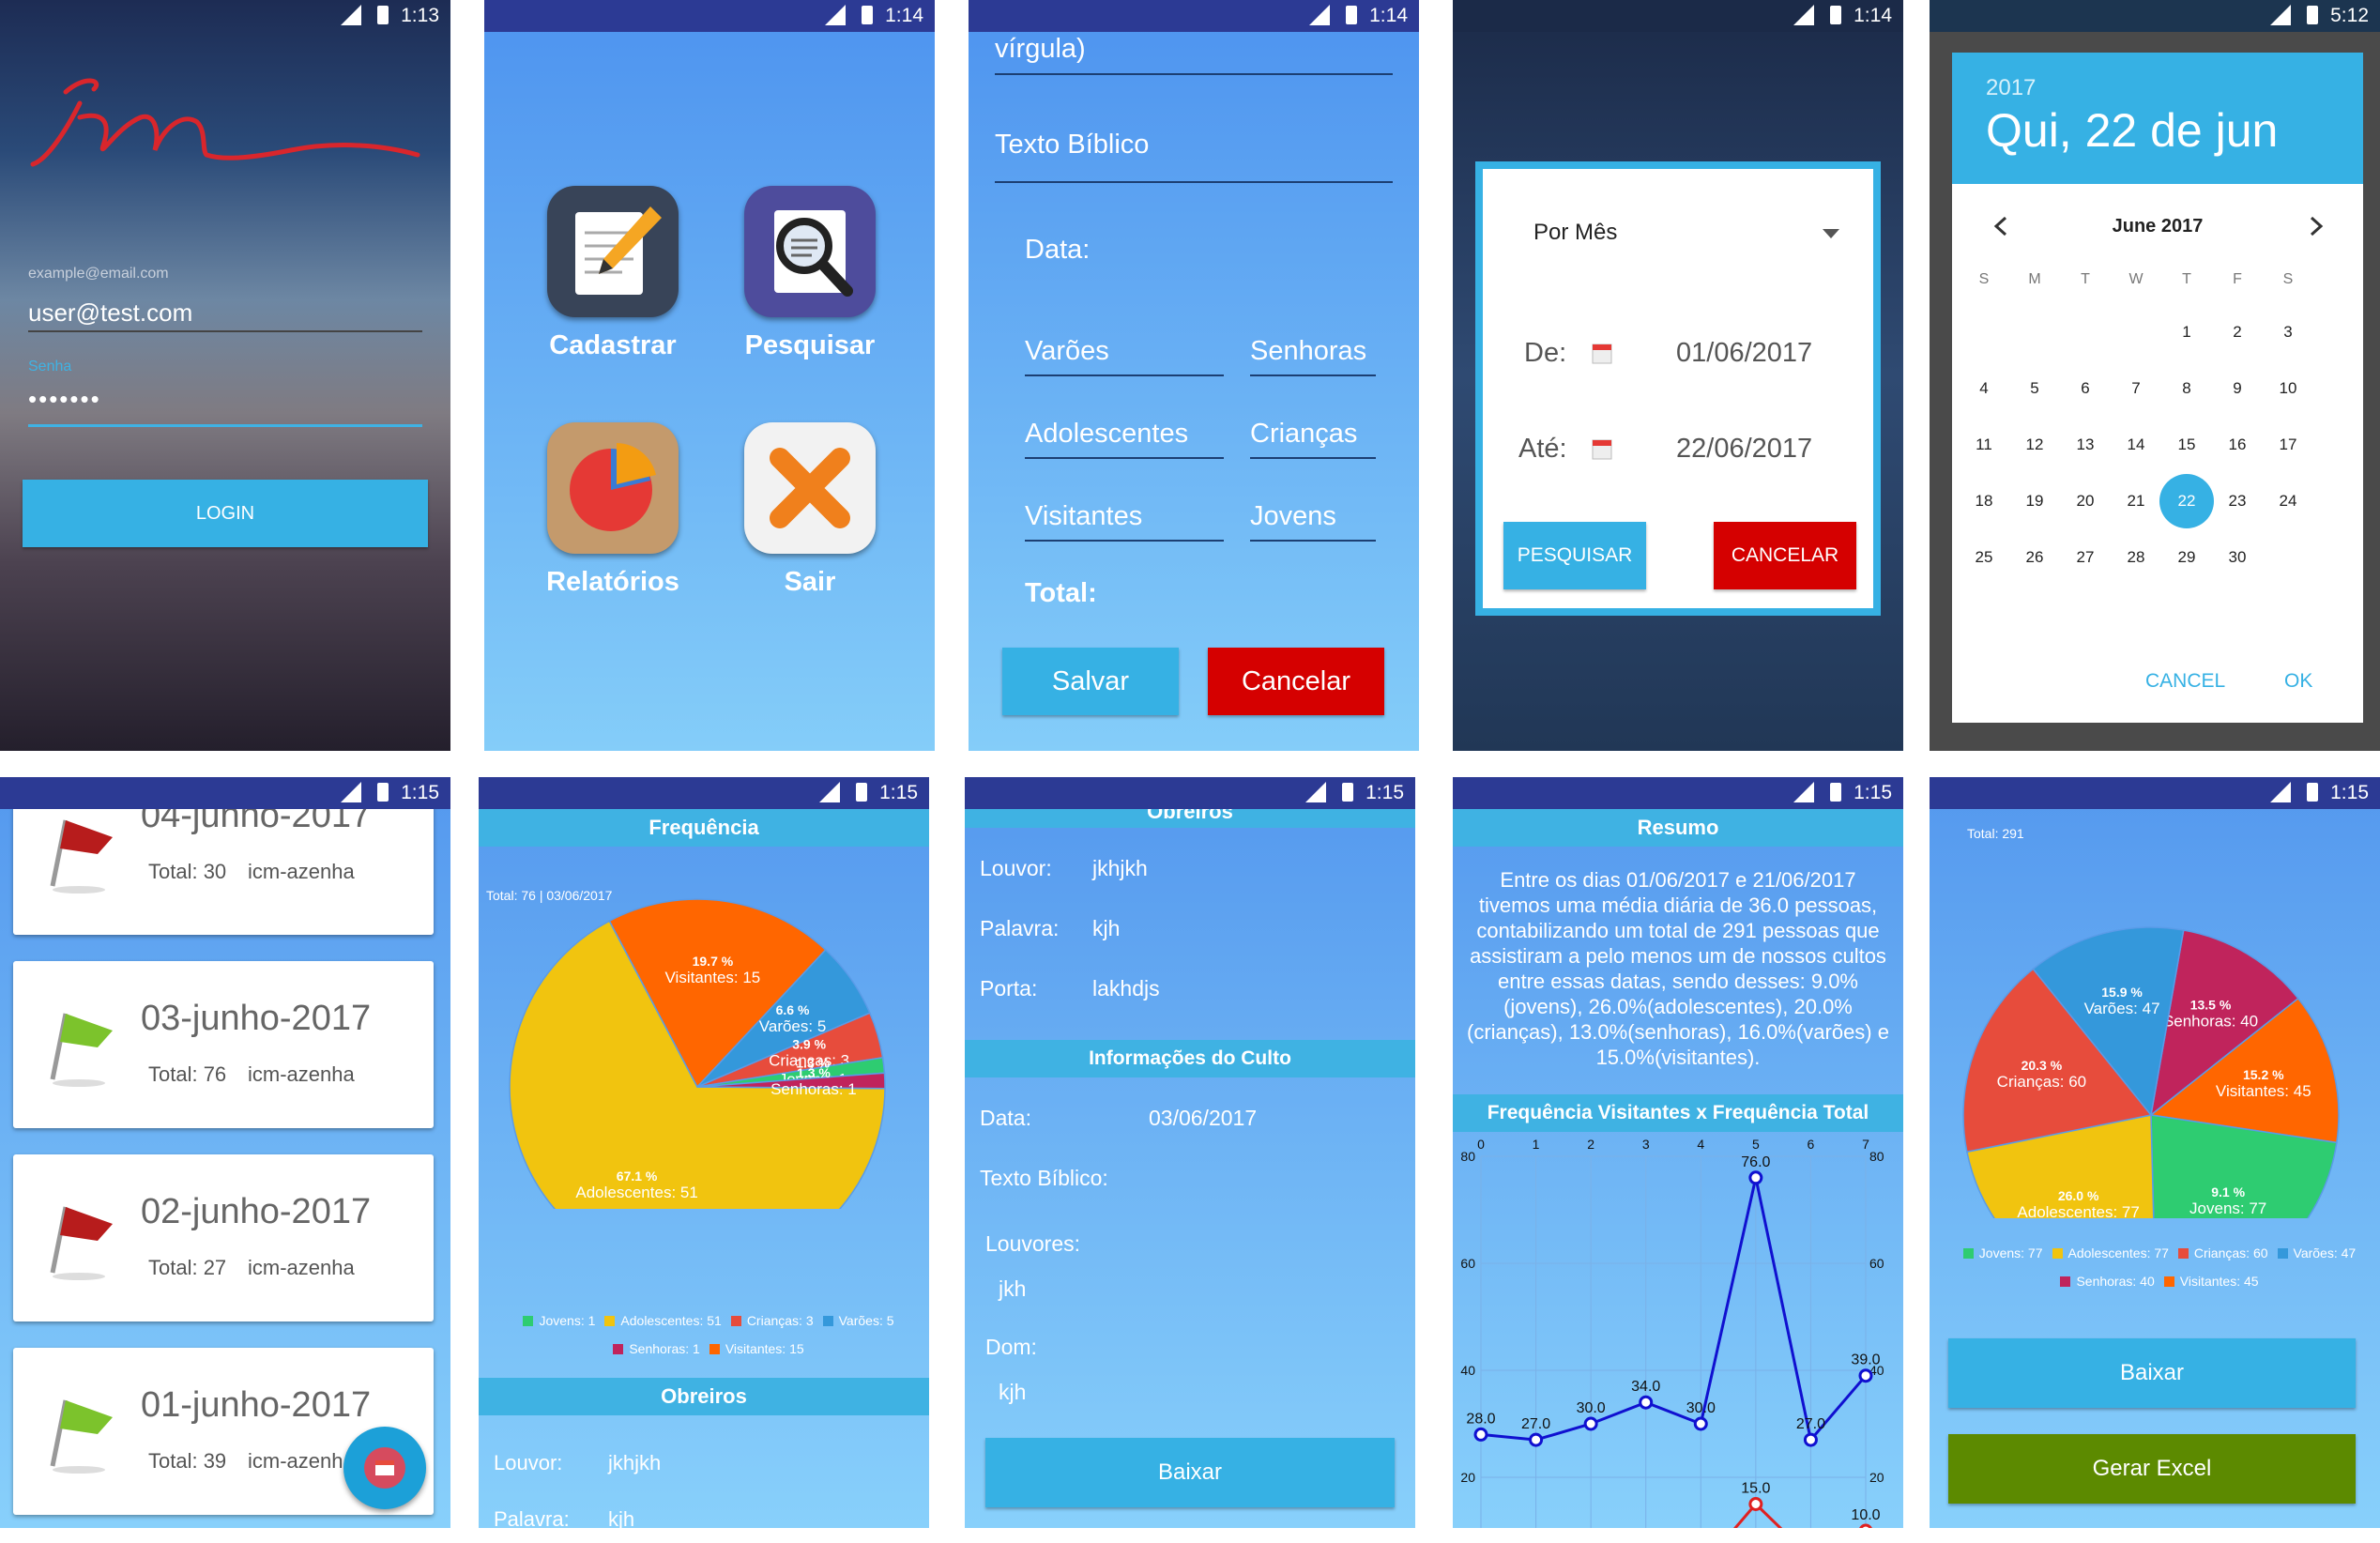 The height and width of the screenshot is (1543, 2380). I want to click on calendar-day: 19, so click(2035, 501).